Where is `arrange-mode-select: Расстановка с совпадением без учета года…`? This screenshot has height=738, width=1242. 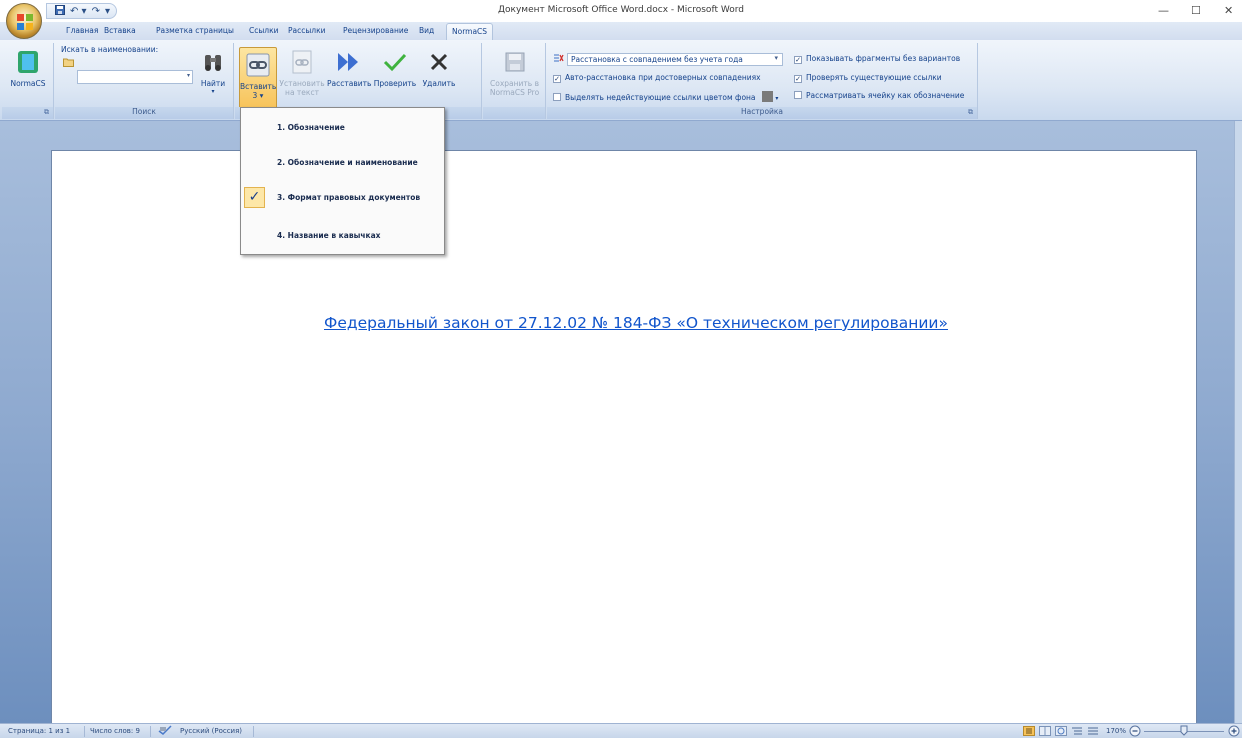
arrange-mode-select: Расстановка с совпадением без учета года… is located at coordinates (675, 59).